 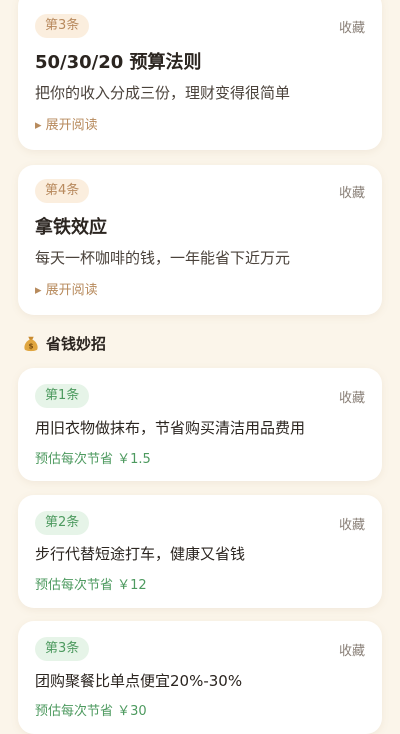 I want to click on saving-estimate: 预估每次节省 ￥30, so click(x=91, y=711).